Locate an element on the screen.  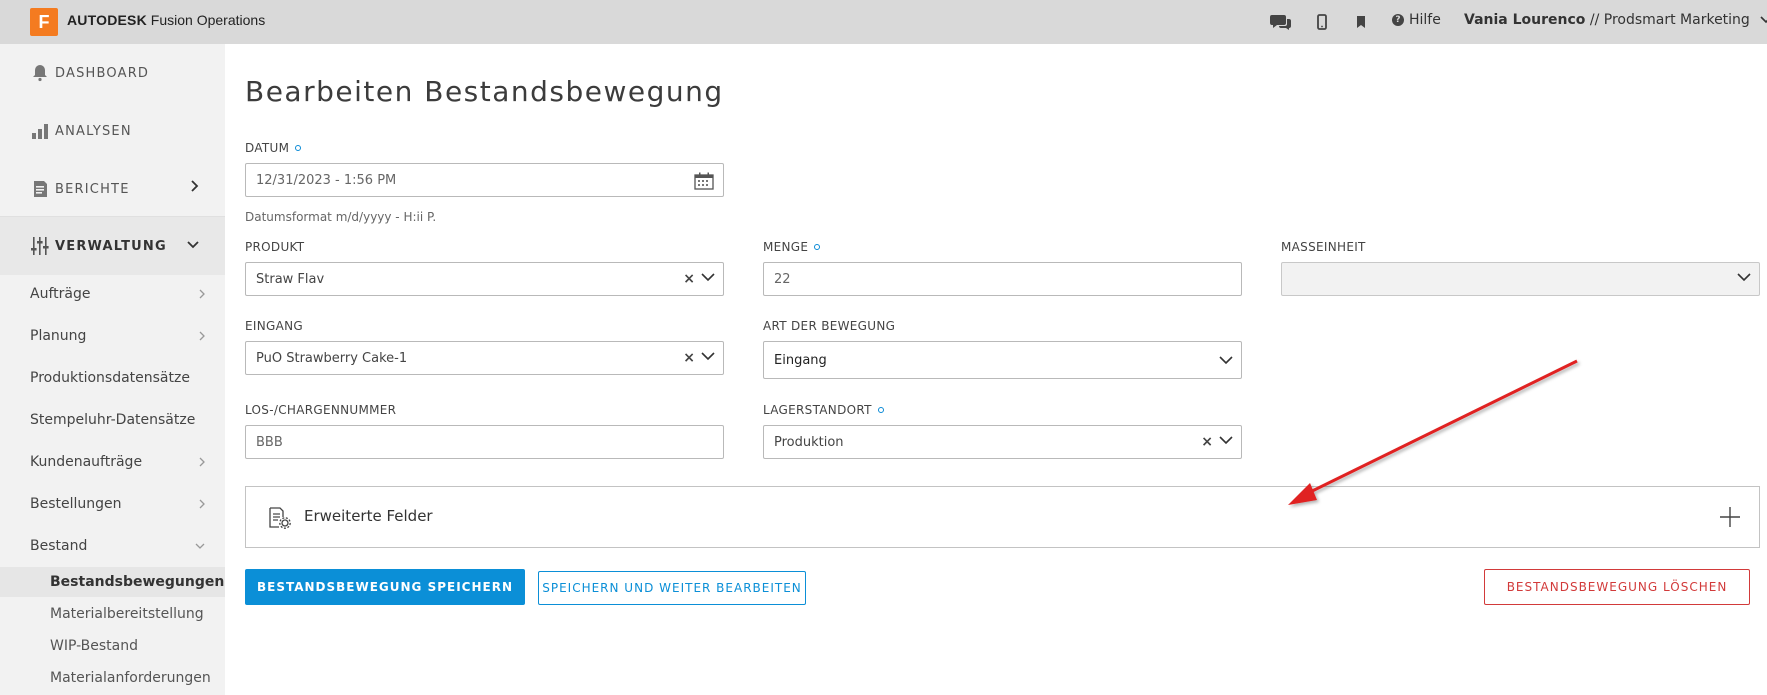
report-icon is located at coordinates (40, 189).